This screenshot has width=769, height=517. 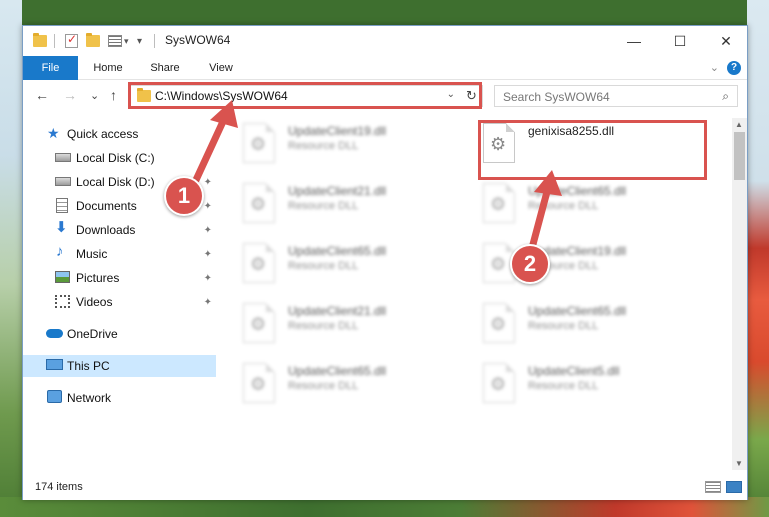 What do you see at coordinates (211, 147) in the screenshot?
I see `arrow-1-shaft` at bounding box center [211, 147].